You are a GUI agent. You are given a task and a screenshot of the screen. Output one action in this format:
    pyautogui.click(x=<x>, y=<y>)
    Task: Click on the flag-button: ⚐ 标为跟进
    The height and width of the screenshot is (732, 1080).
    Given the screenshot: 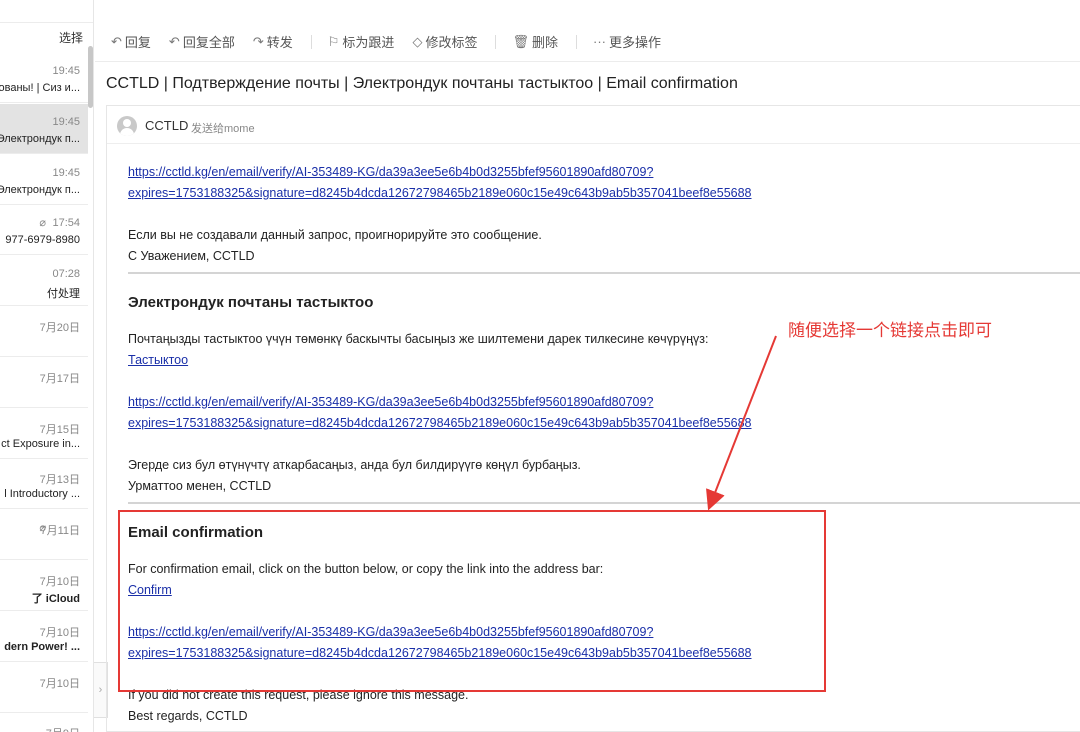 What is the action you would take?
    pyautogui.click(x=361, y=41)
    